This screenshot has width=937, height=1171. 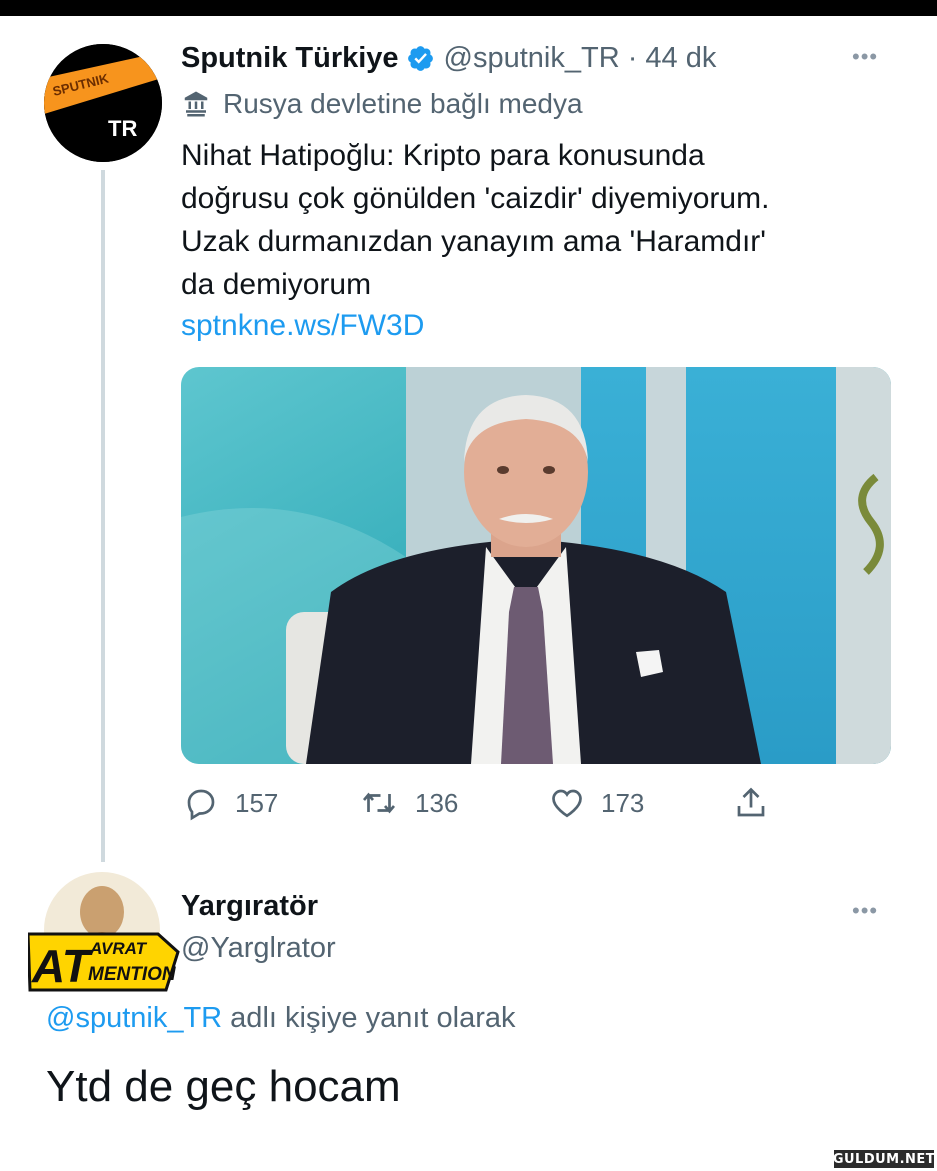 I want to click on sputnik-avatar: SPUTNIK TR, so click(x=103, y=103).